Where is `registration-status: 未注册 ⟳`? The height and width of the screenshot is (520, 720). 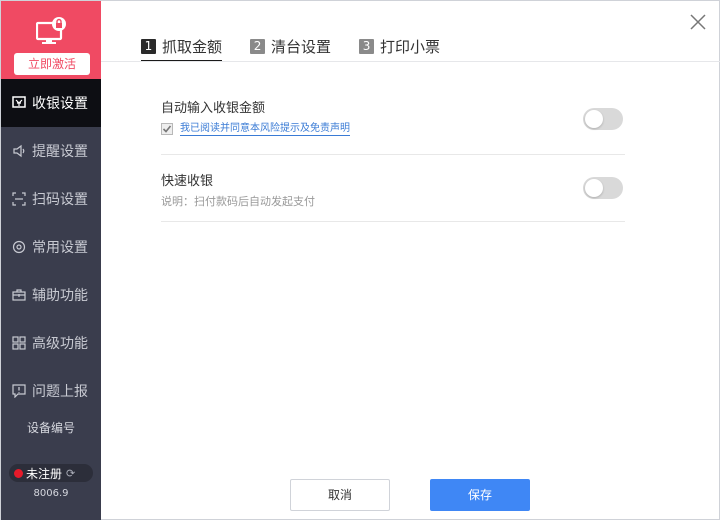 registration-status: 未注册 ⟳ is located at coordinates (51, 473).